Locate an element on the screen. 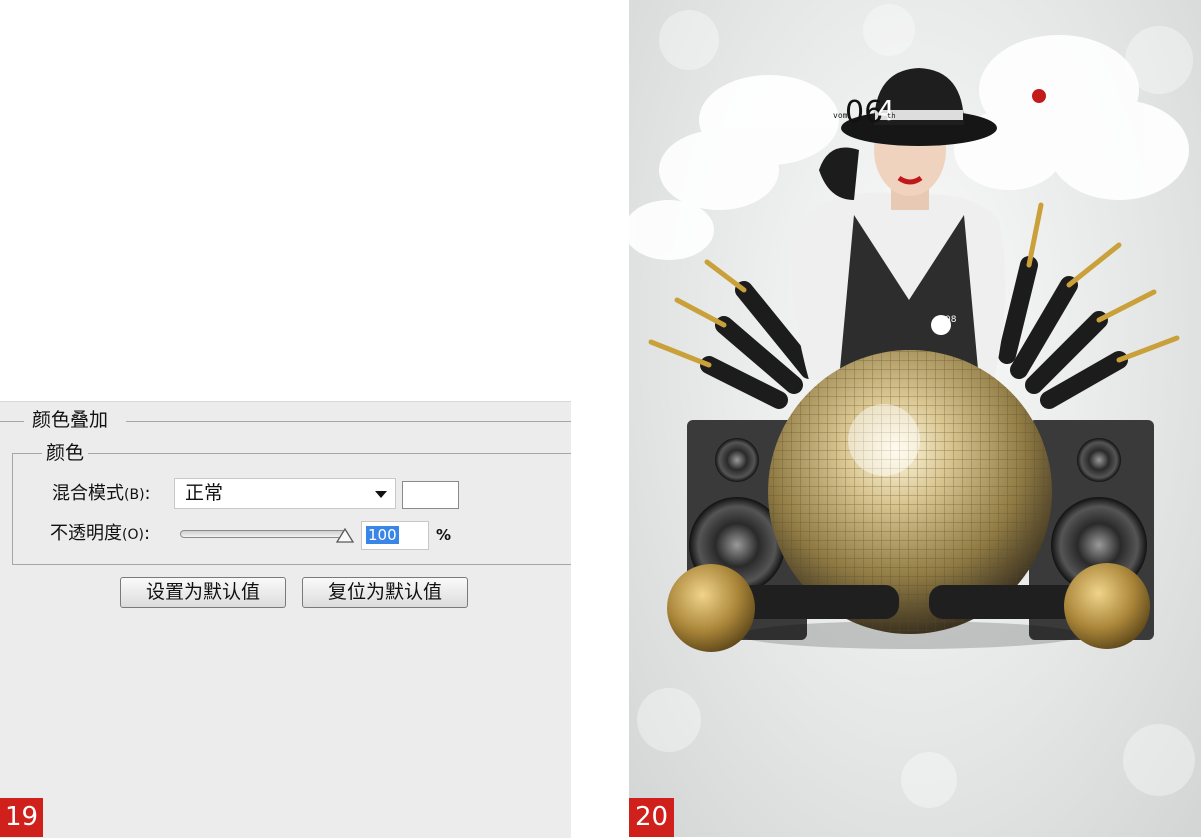 The height and width of the screenshot is (838, 1201). opacity-label: 不透明度(O): is located at coordinates (100, 534).